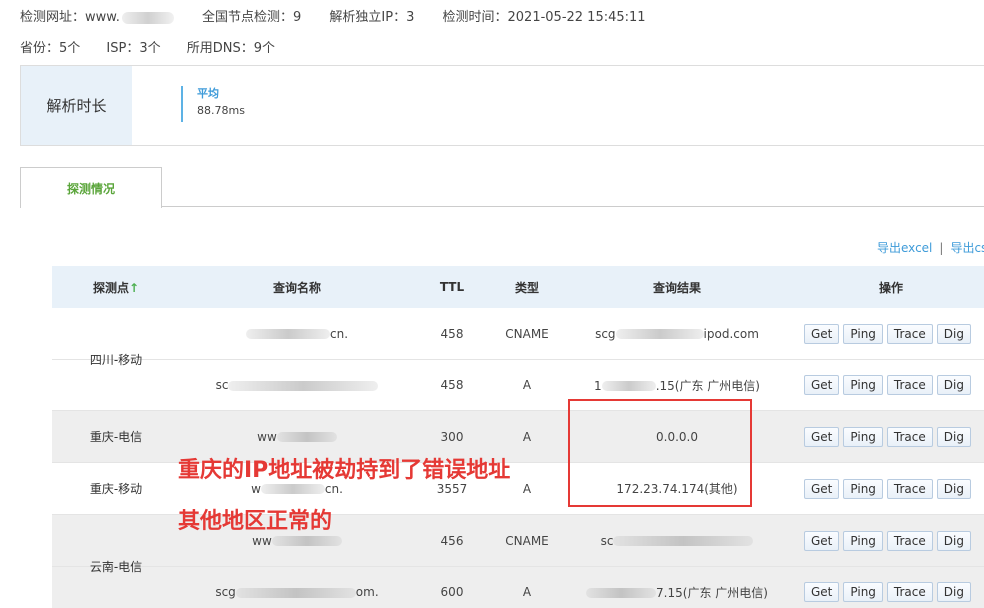 The image size is (984, 608). Describe the element at coordinates (967, 248) in the screenshot. I see `export-csv-link: 导出cs` at that location.